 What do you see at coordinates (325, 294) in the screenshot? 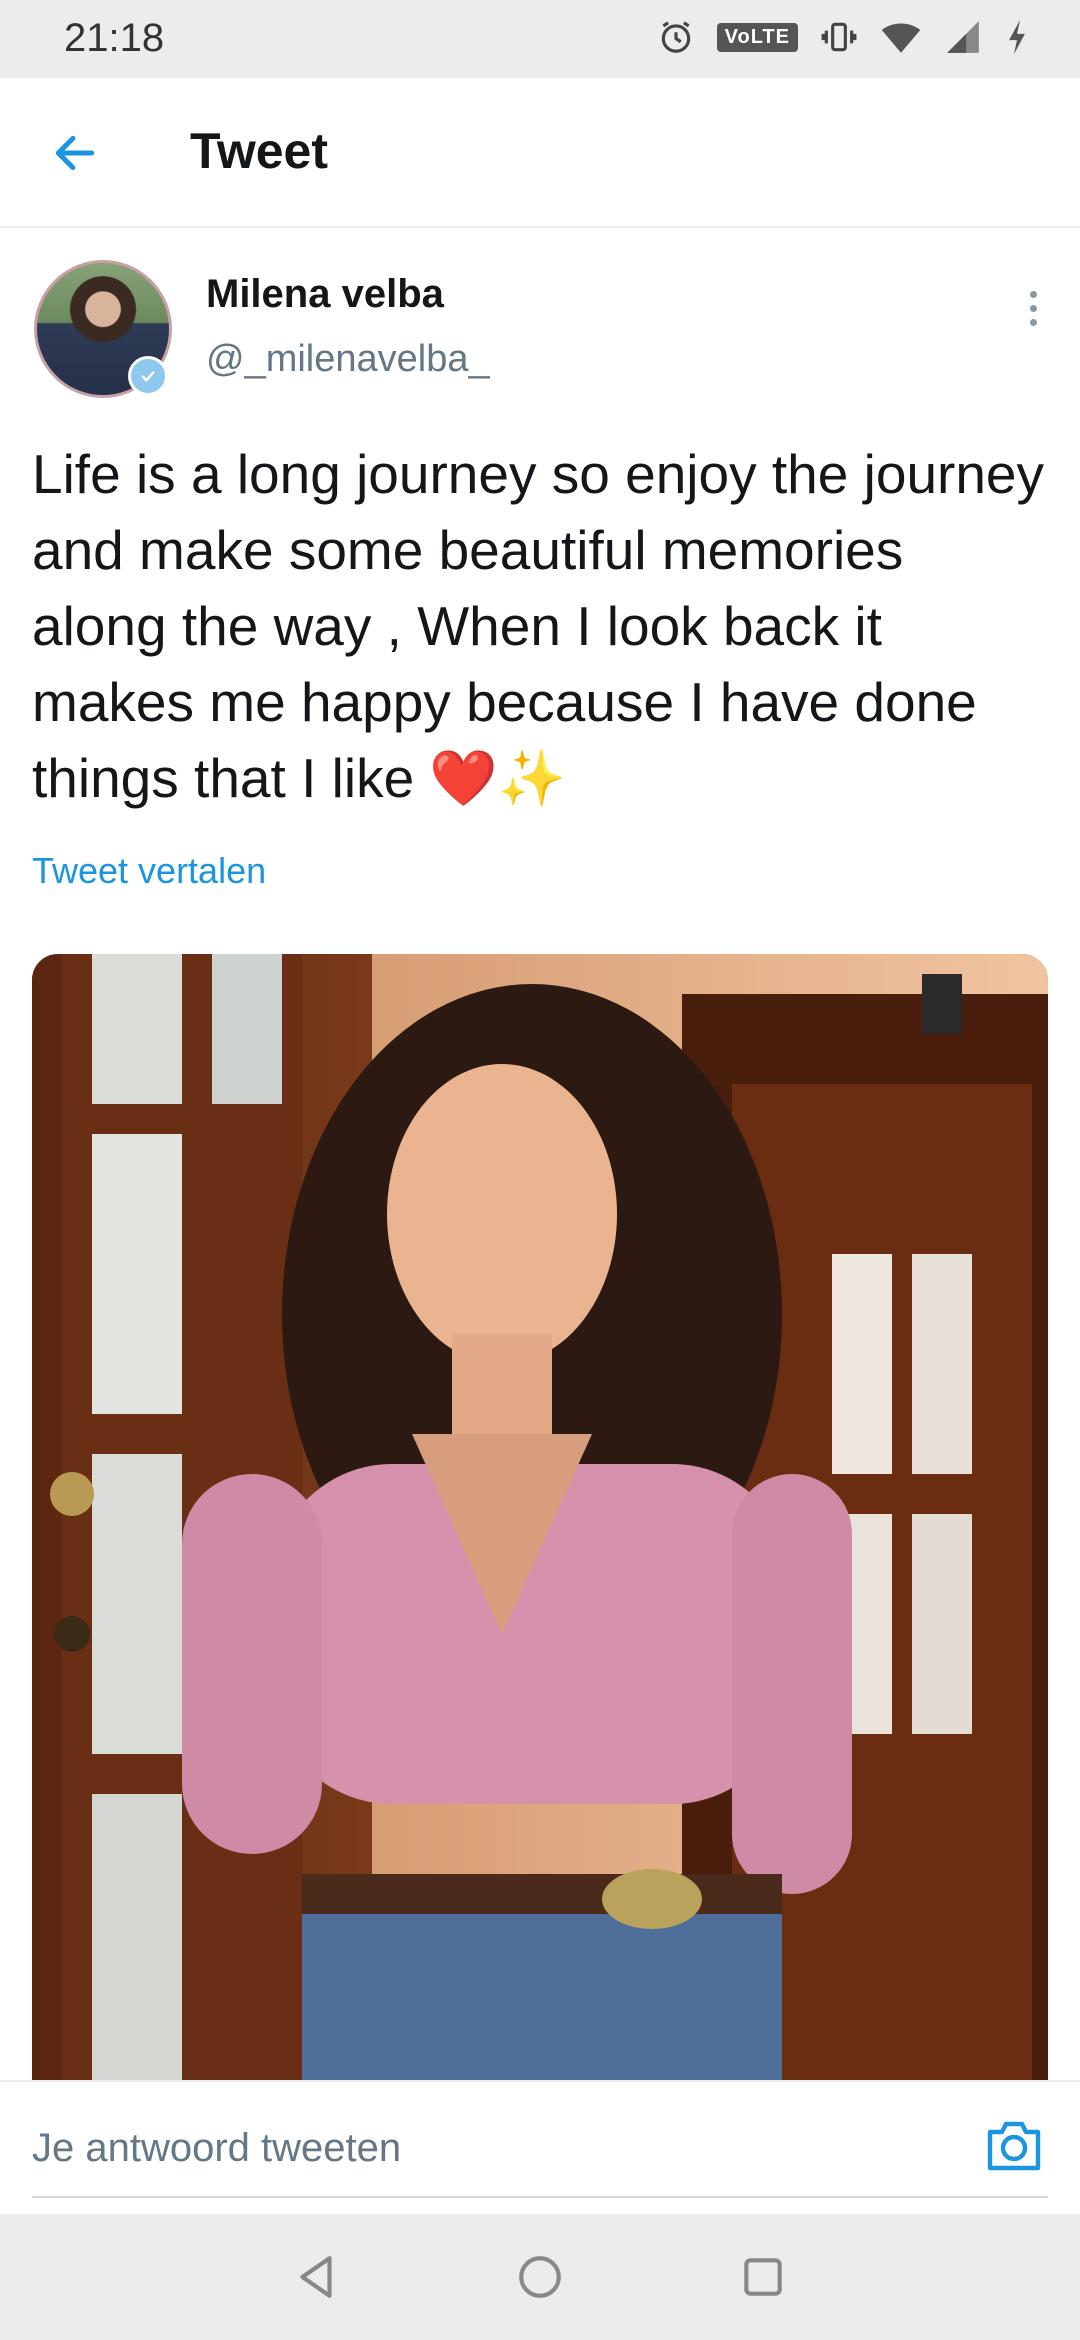
I see `display-name: Milena velba` at bounding box center [325, 294].